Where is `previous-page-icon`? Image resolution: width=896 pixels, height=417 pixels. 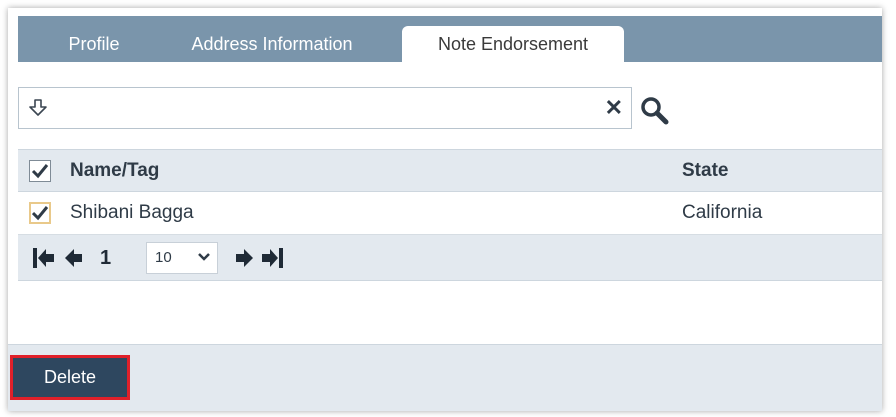 previous-page-icon is located at coordinates (74, 258).